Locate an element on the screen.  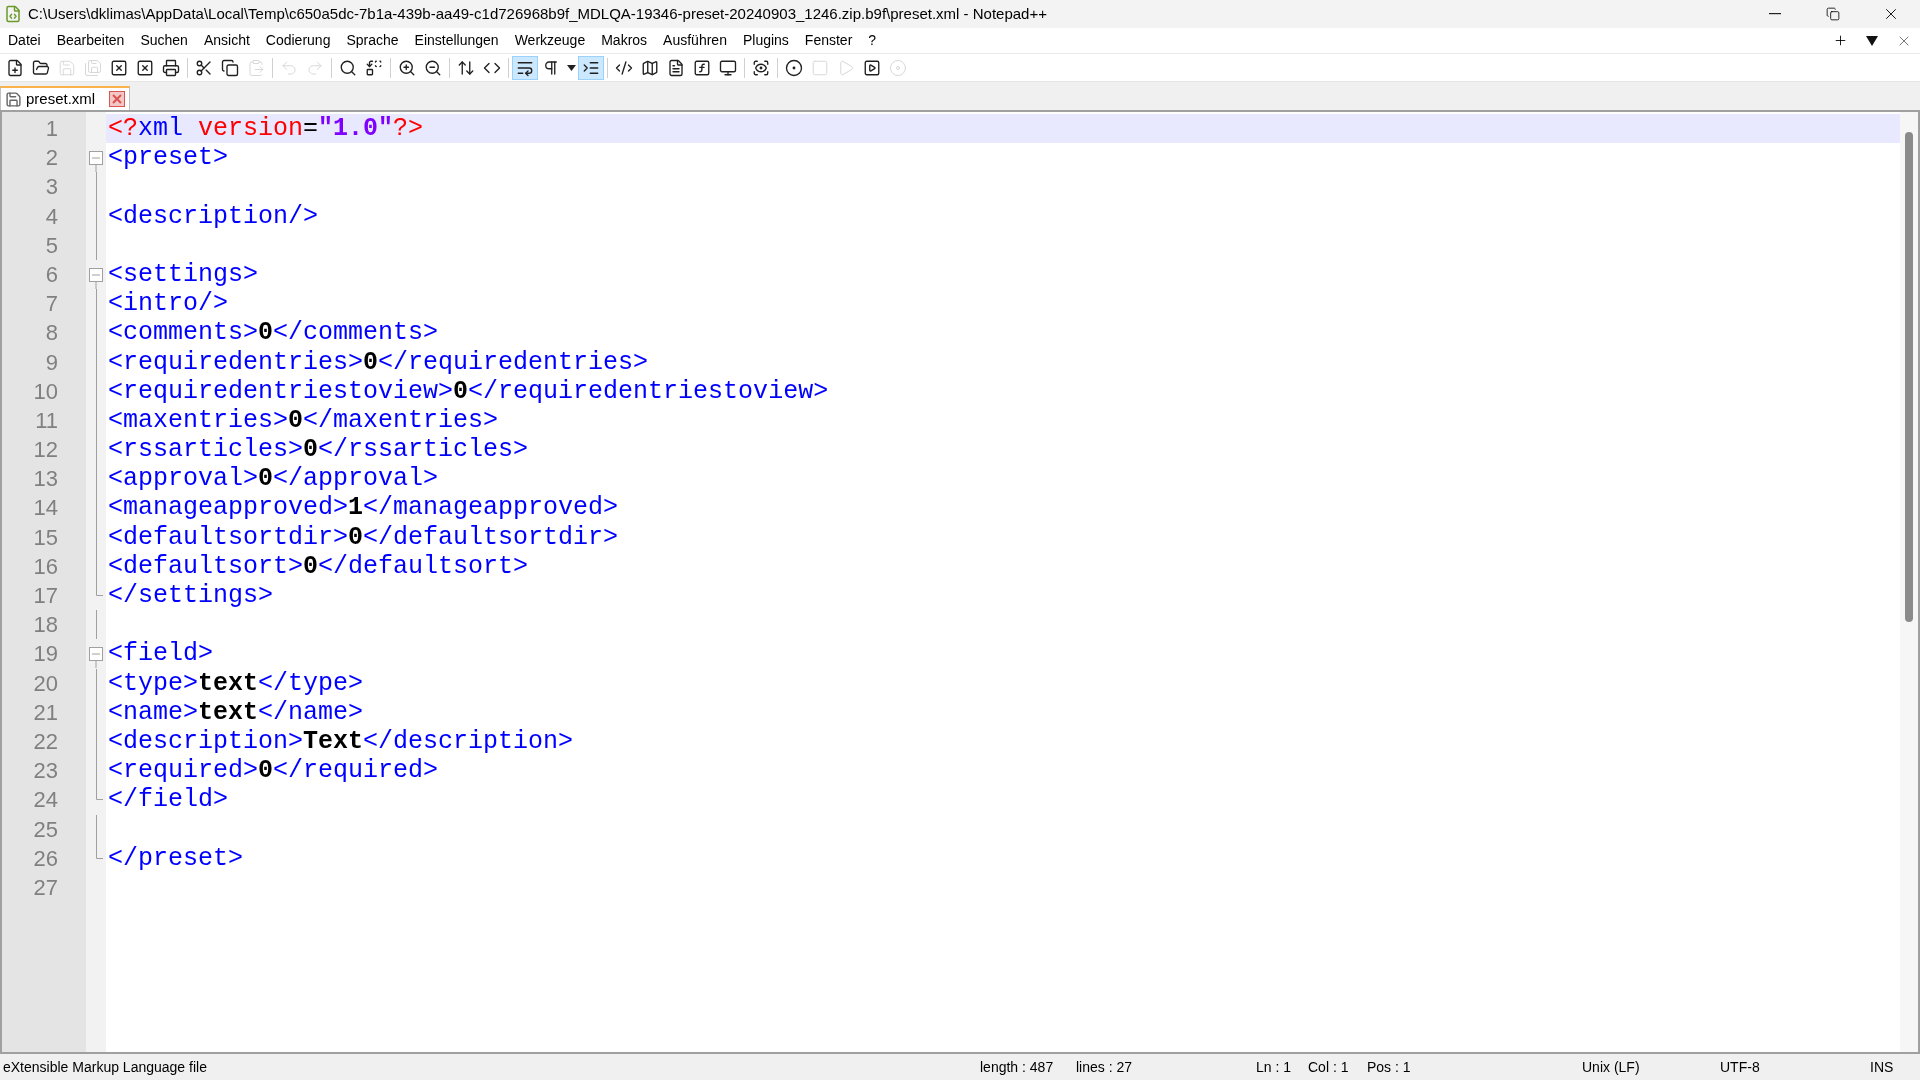
line-position: Ln : 1 is located at coordinates (1274, 1067).